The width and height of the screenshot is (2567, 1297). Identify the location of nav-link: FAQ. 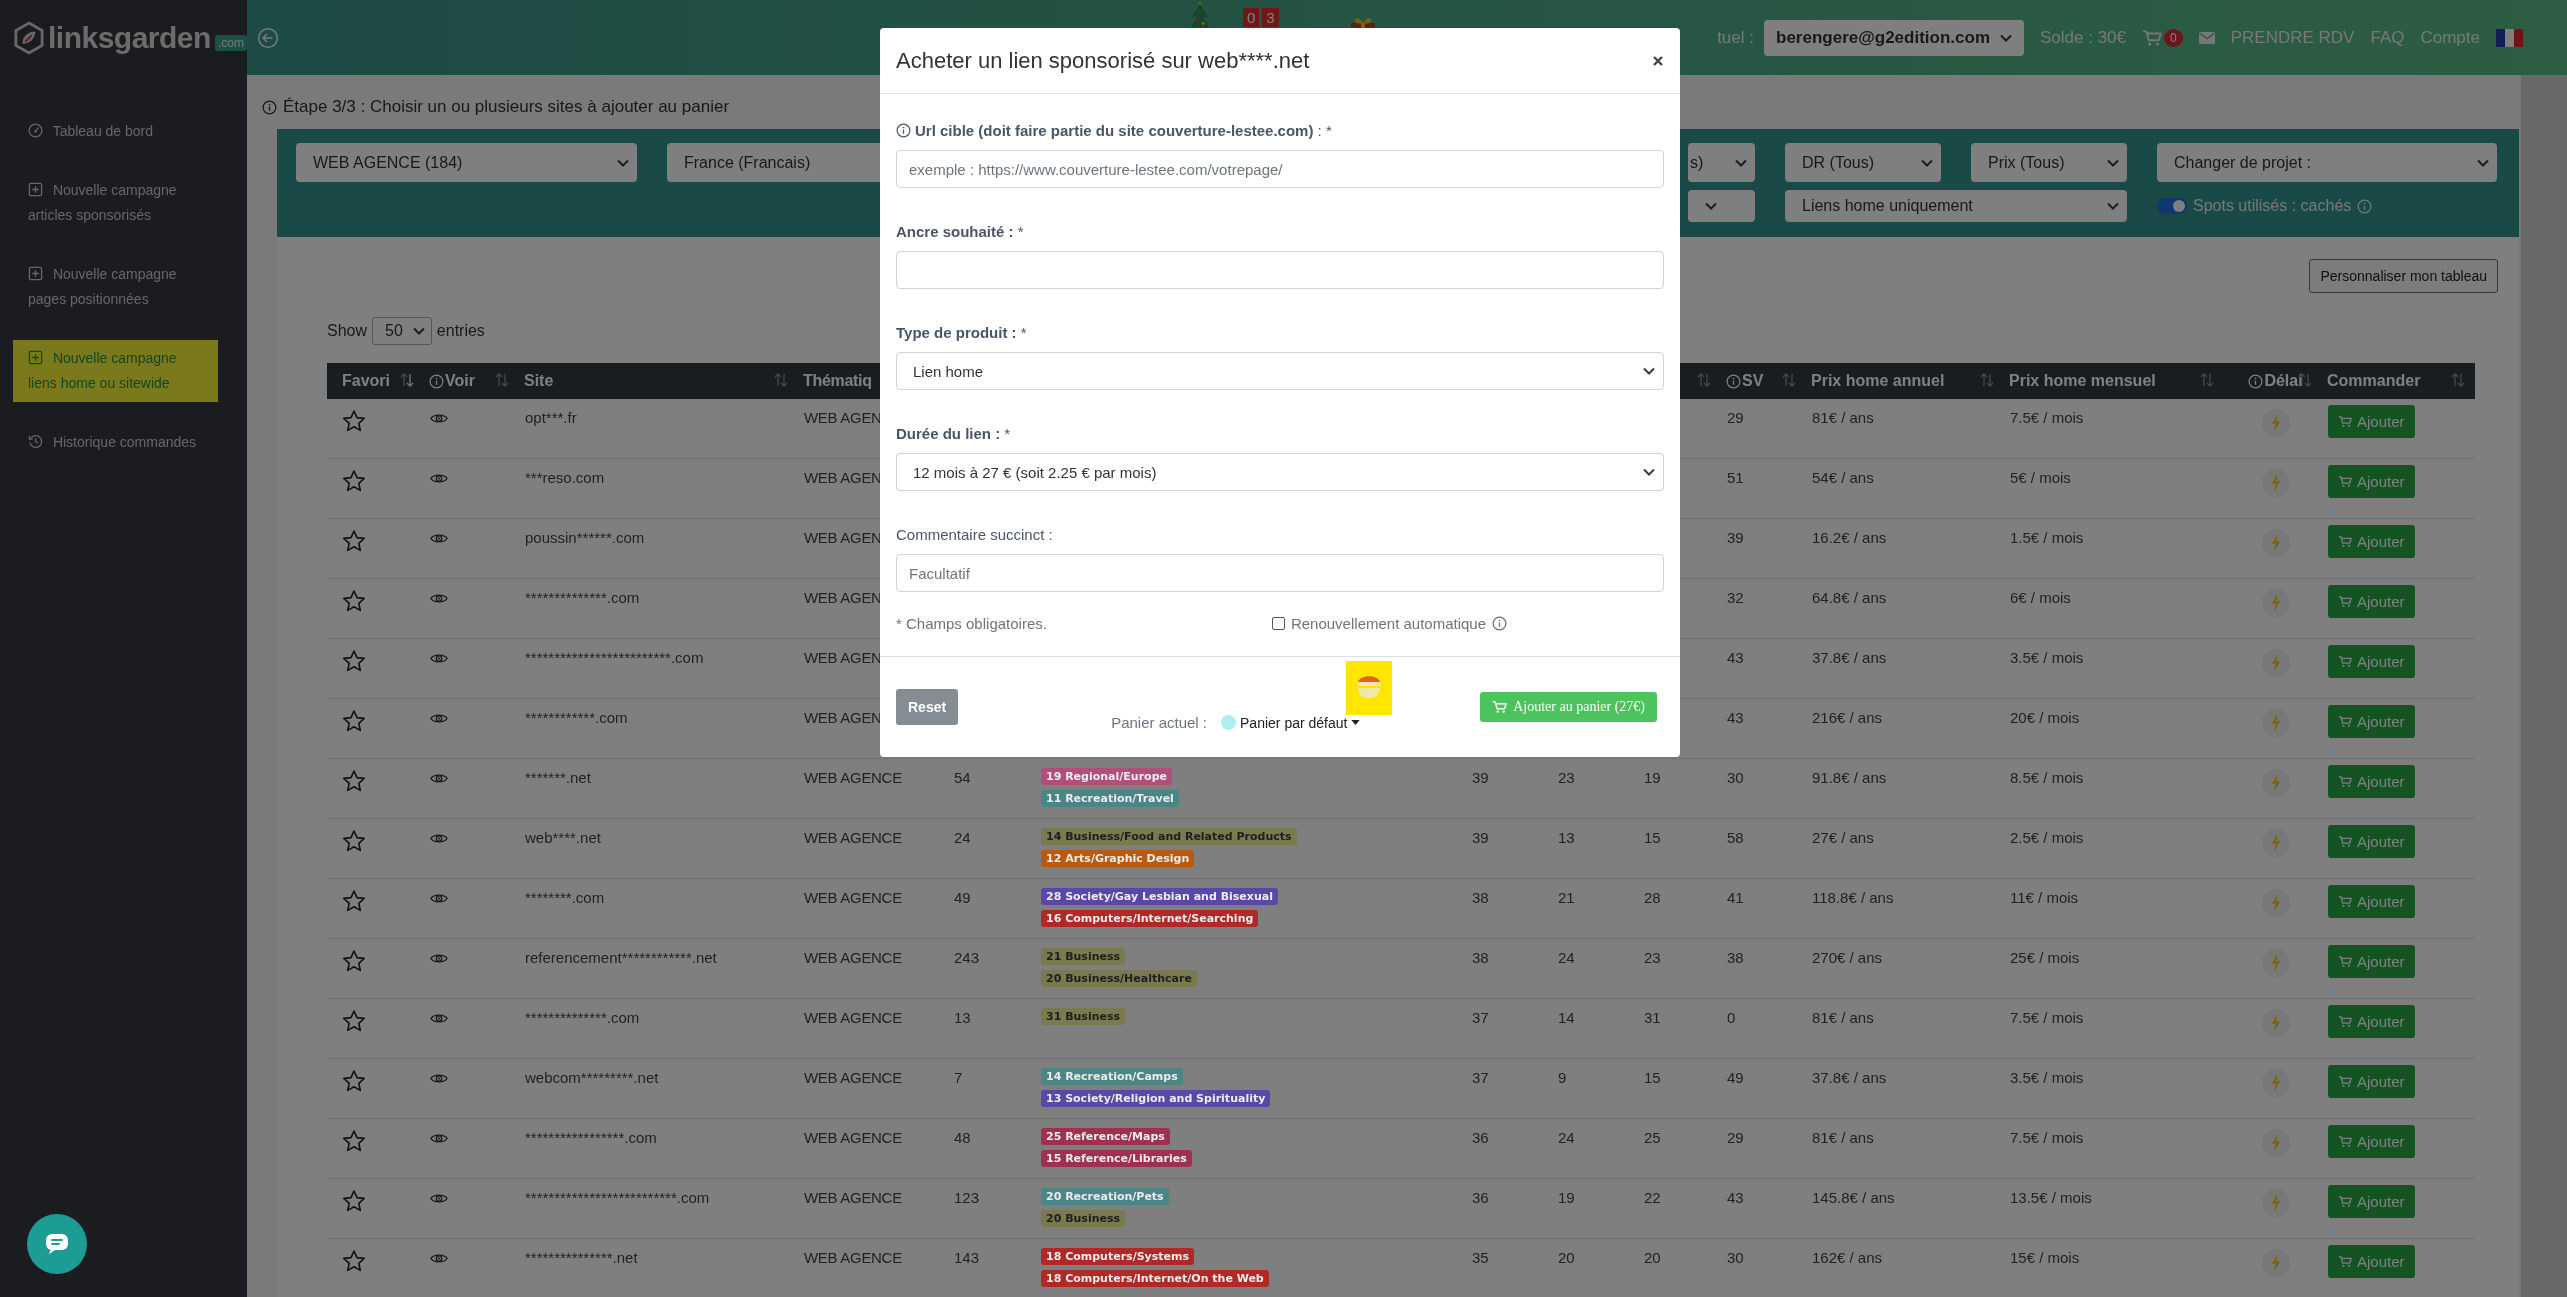
(2387, 37).